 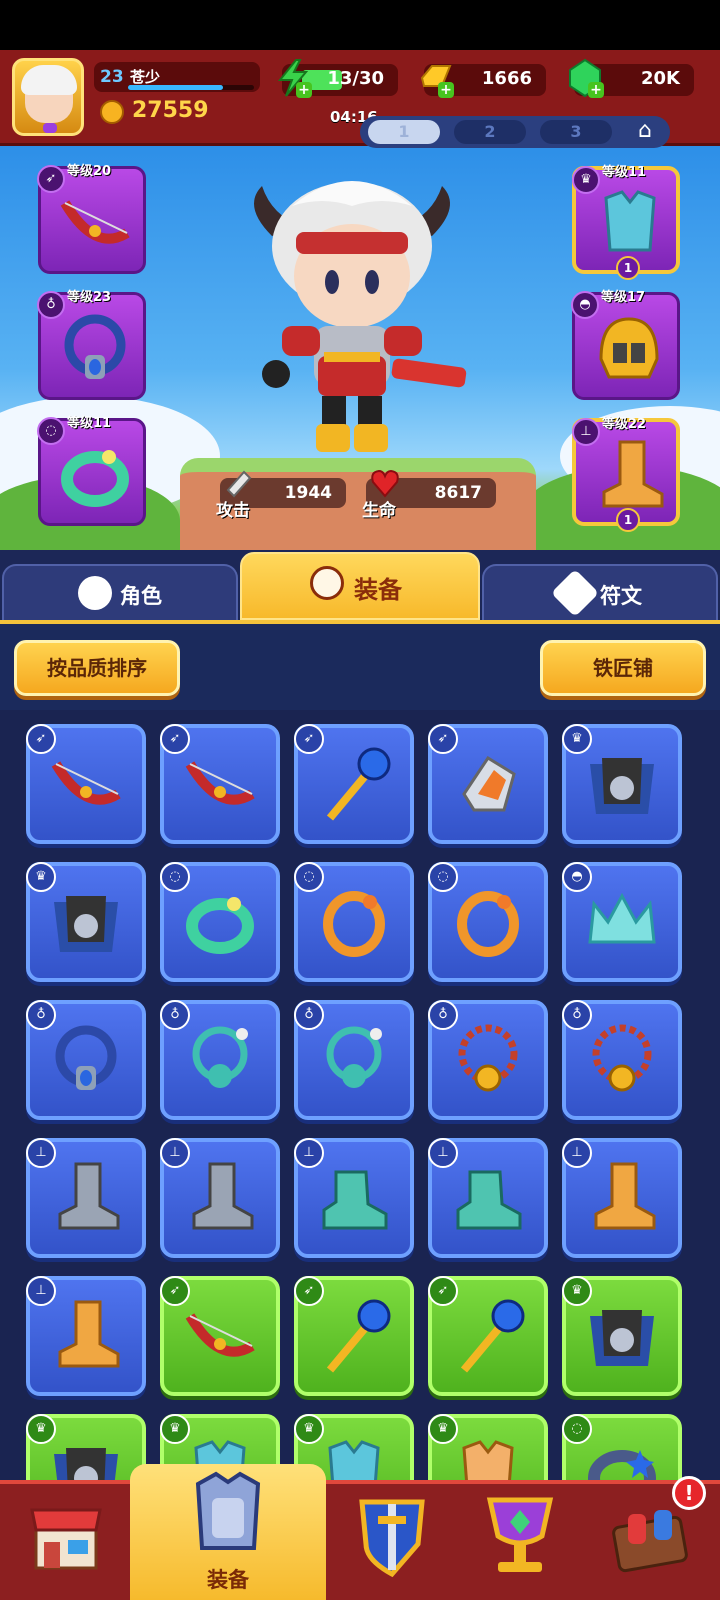 I want to click on gold-value: 1666, so click(x=506, y=78).